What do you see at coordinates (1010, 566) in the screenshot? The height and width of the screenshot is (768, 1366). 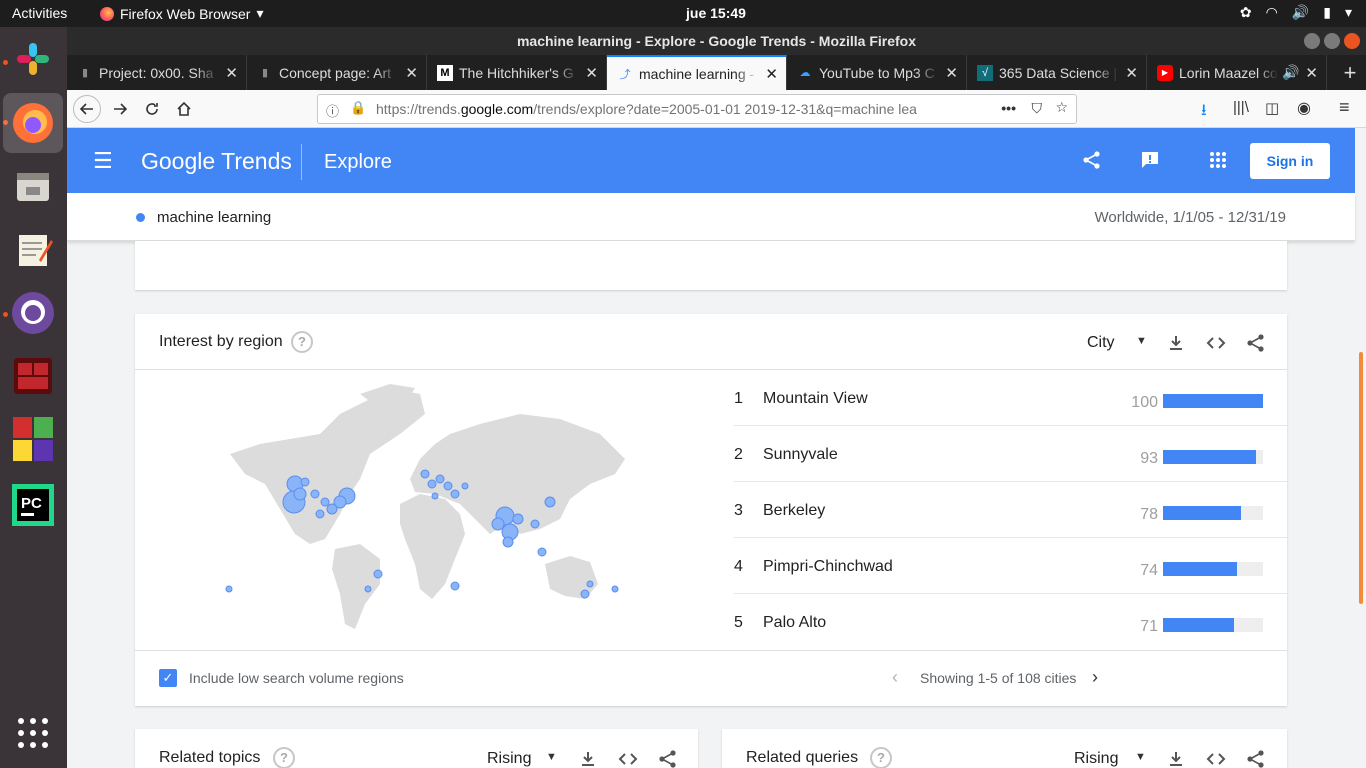 I see `region-row: 4 Pimpri-Chinchwad 74` at bounding box center [1010, 566].